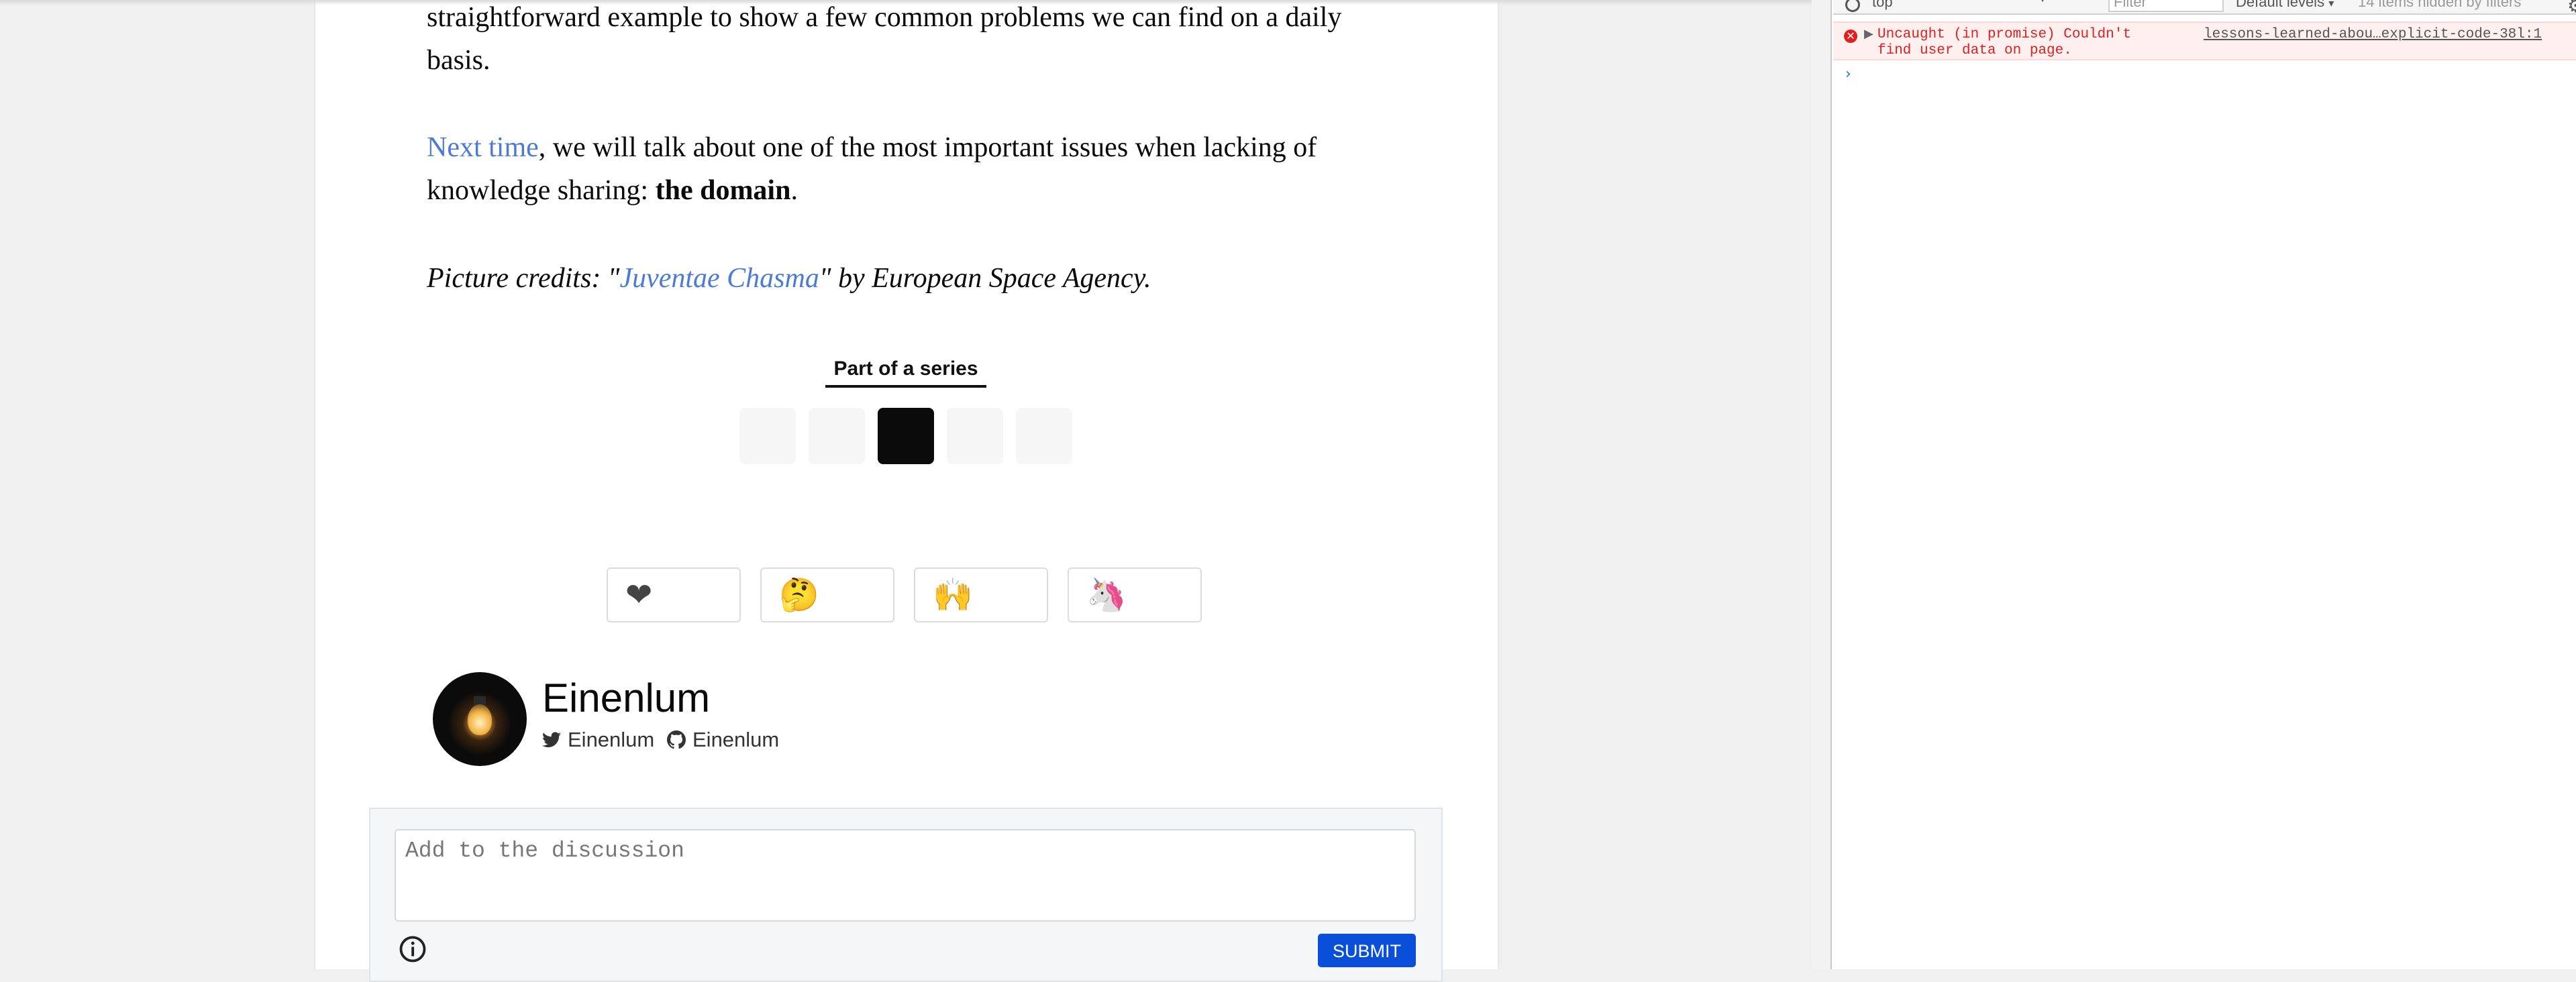 The image size is (2576, 982). Describe the element at coordinates (2571, 8) in the screenshot. I see `gear-icon: ⚙` at that location.